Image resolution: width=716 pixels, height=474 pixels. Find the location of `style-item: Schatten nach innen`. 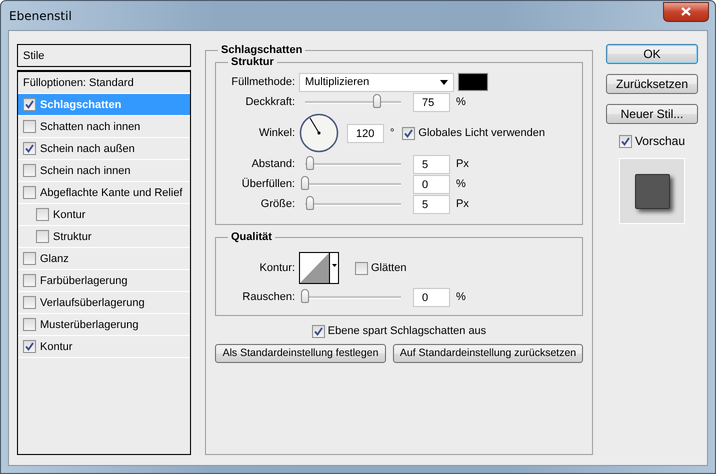

style-item: Schatten nach innen is located at coordinates (104, 127).